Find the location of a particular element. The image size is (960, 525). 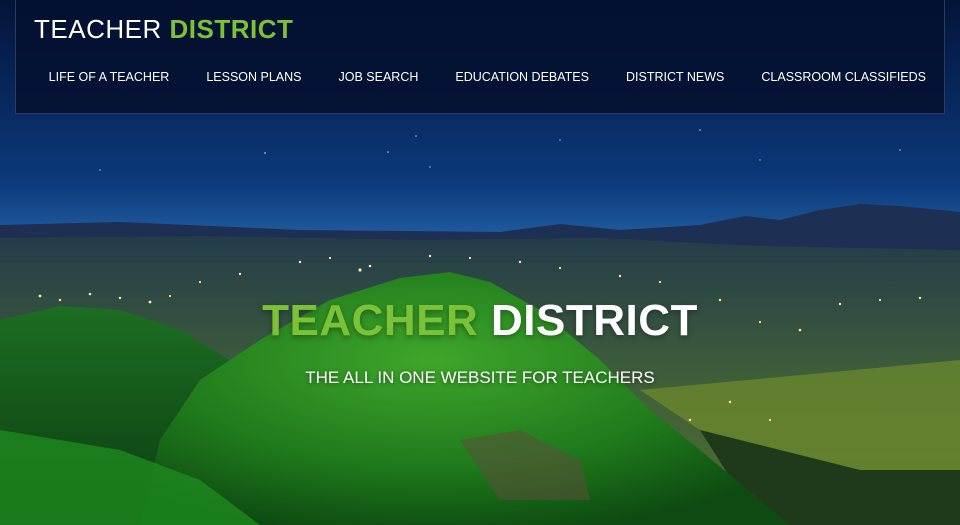

hero-title-teacher: TEACHER is located at coordinates (370, 320).